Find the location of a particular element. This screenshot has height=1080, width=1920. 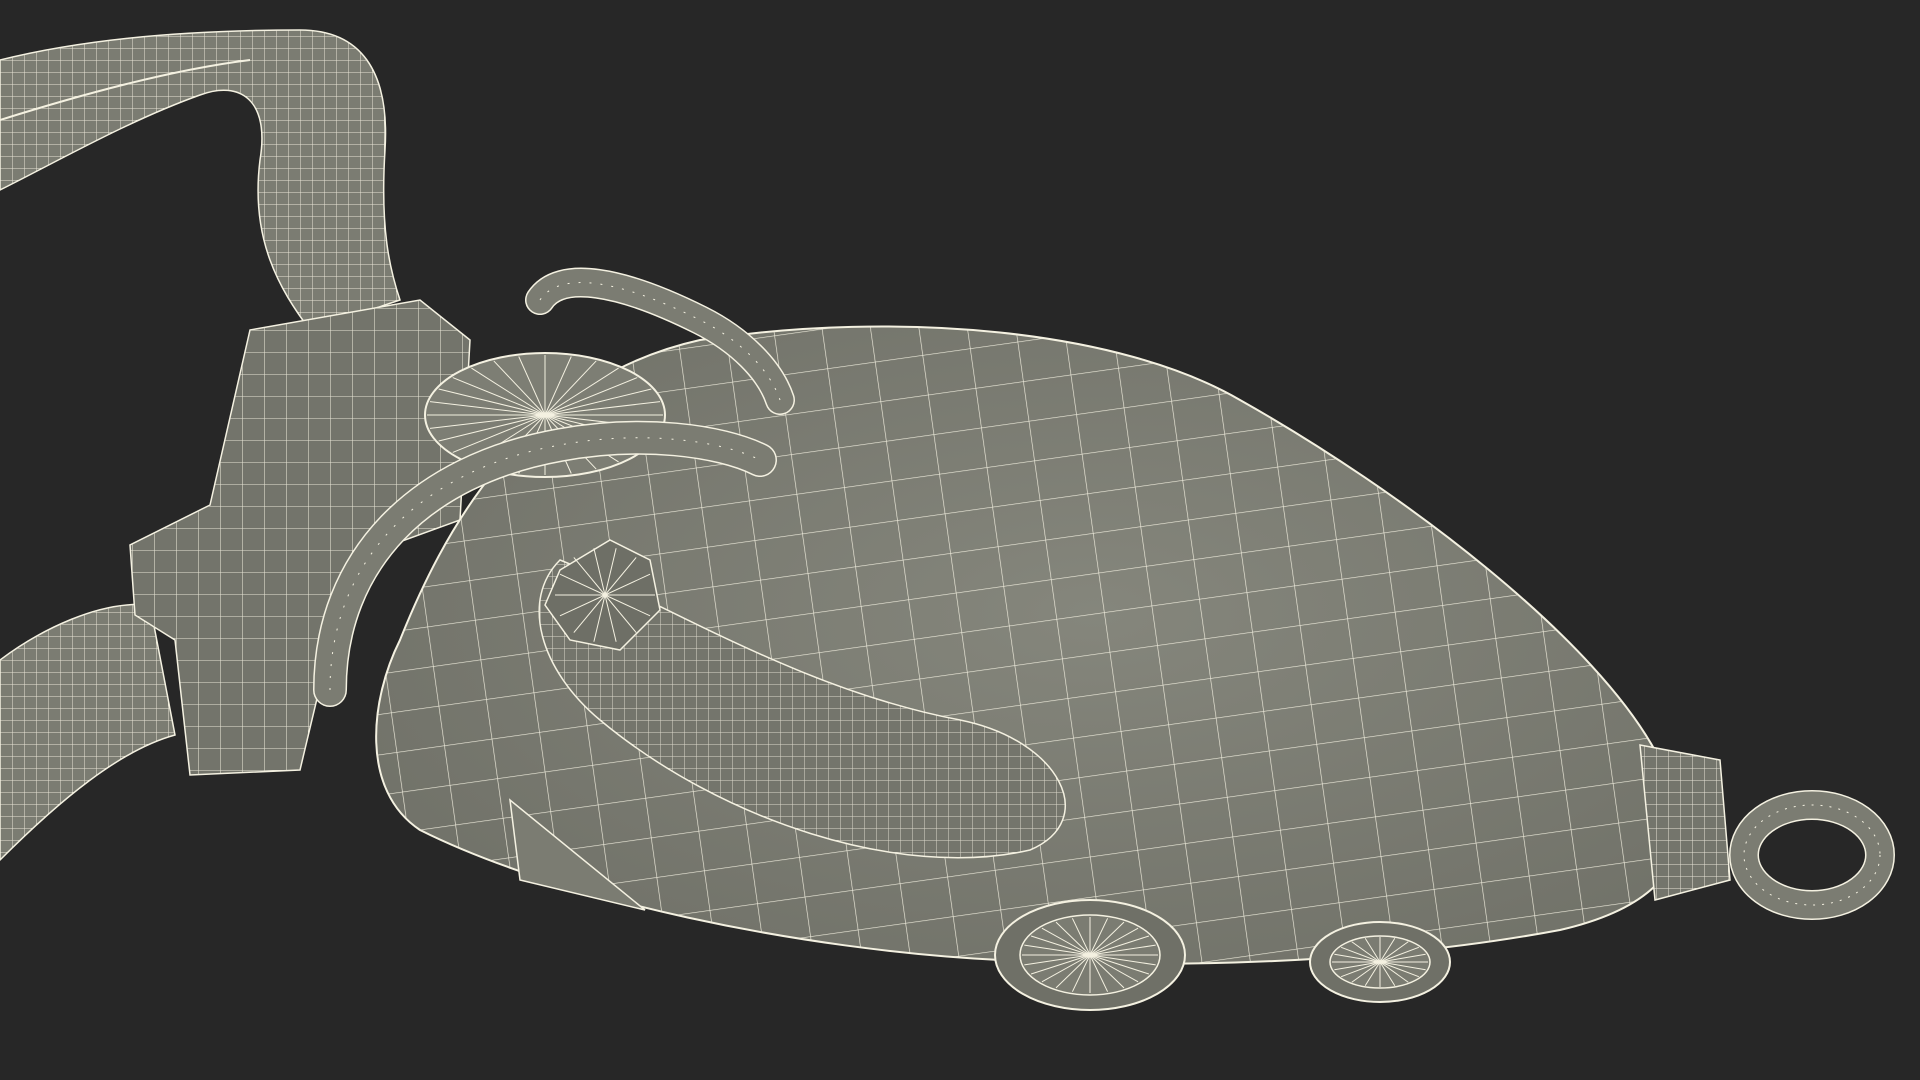

hanging-ring is located at coordinates (1812, 855).